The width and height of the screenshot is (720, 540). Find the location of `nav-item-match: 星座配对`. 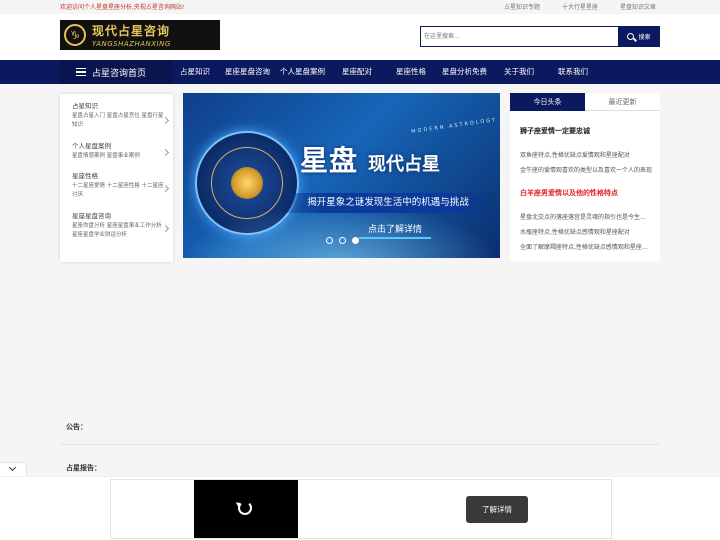

nav-item-match: 星座配对 is located at coordinates (357, 72).